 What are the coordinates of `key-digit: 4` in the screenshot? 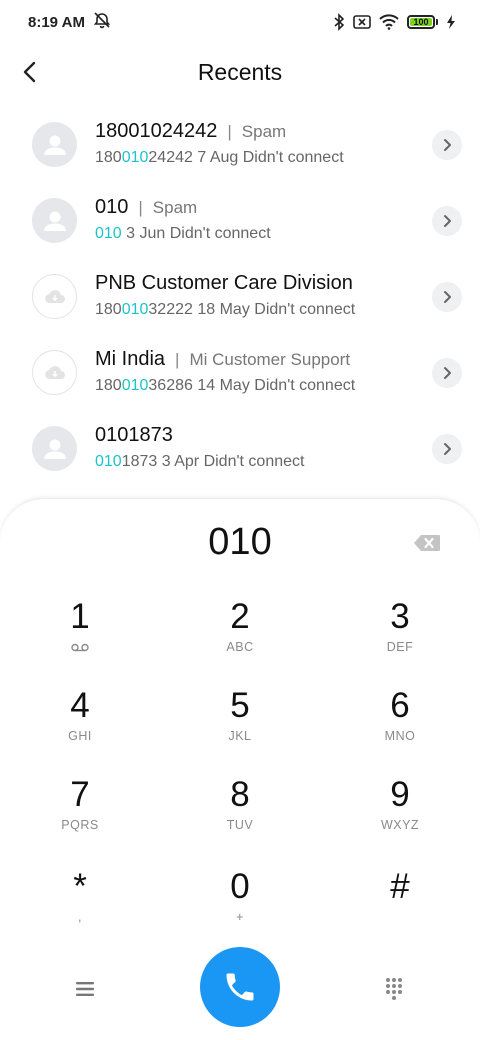 It's located at (80, 705).